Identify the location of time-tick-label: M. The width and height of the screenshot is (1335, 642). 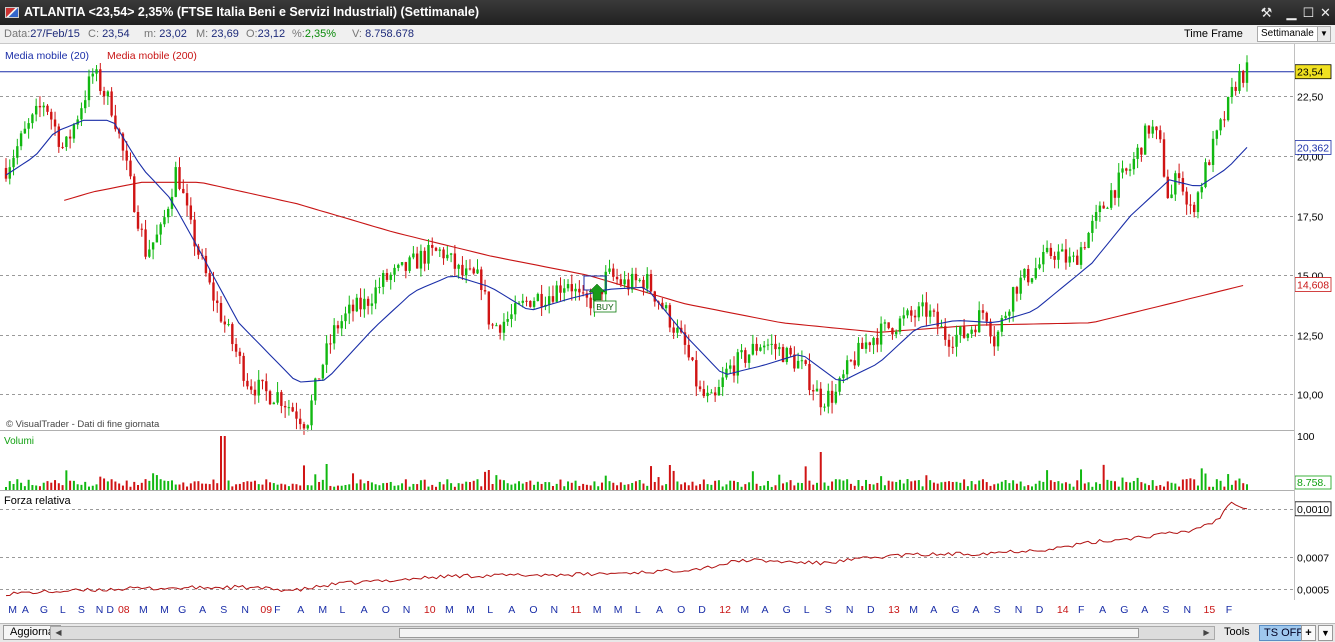
(12, 610).